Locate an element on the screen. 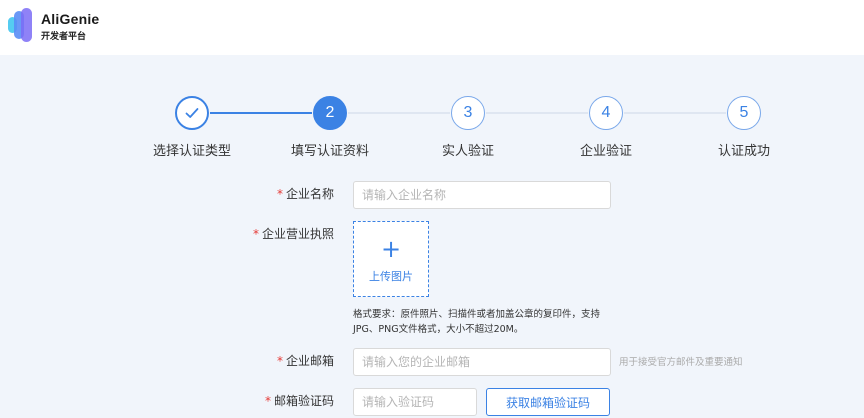  app-name: AliGenie is located at coordinates (70, 19).